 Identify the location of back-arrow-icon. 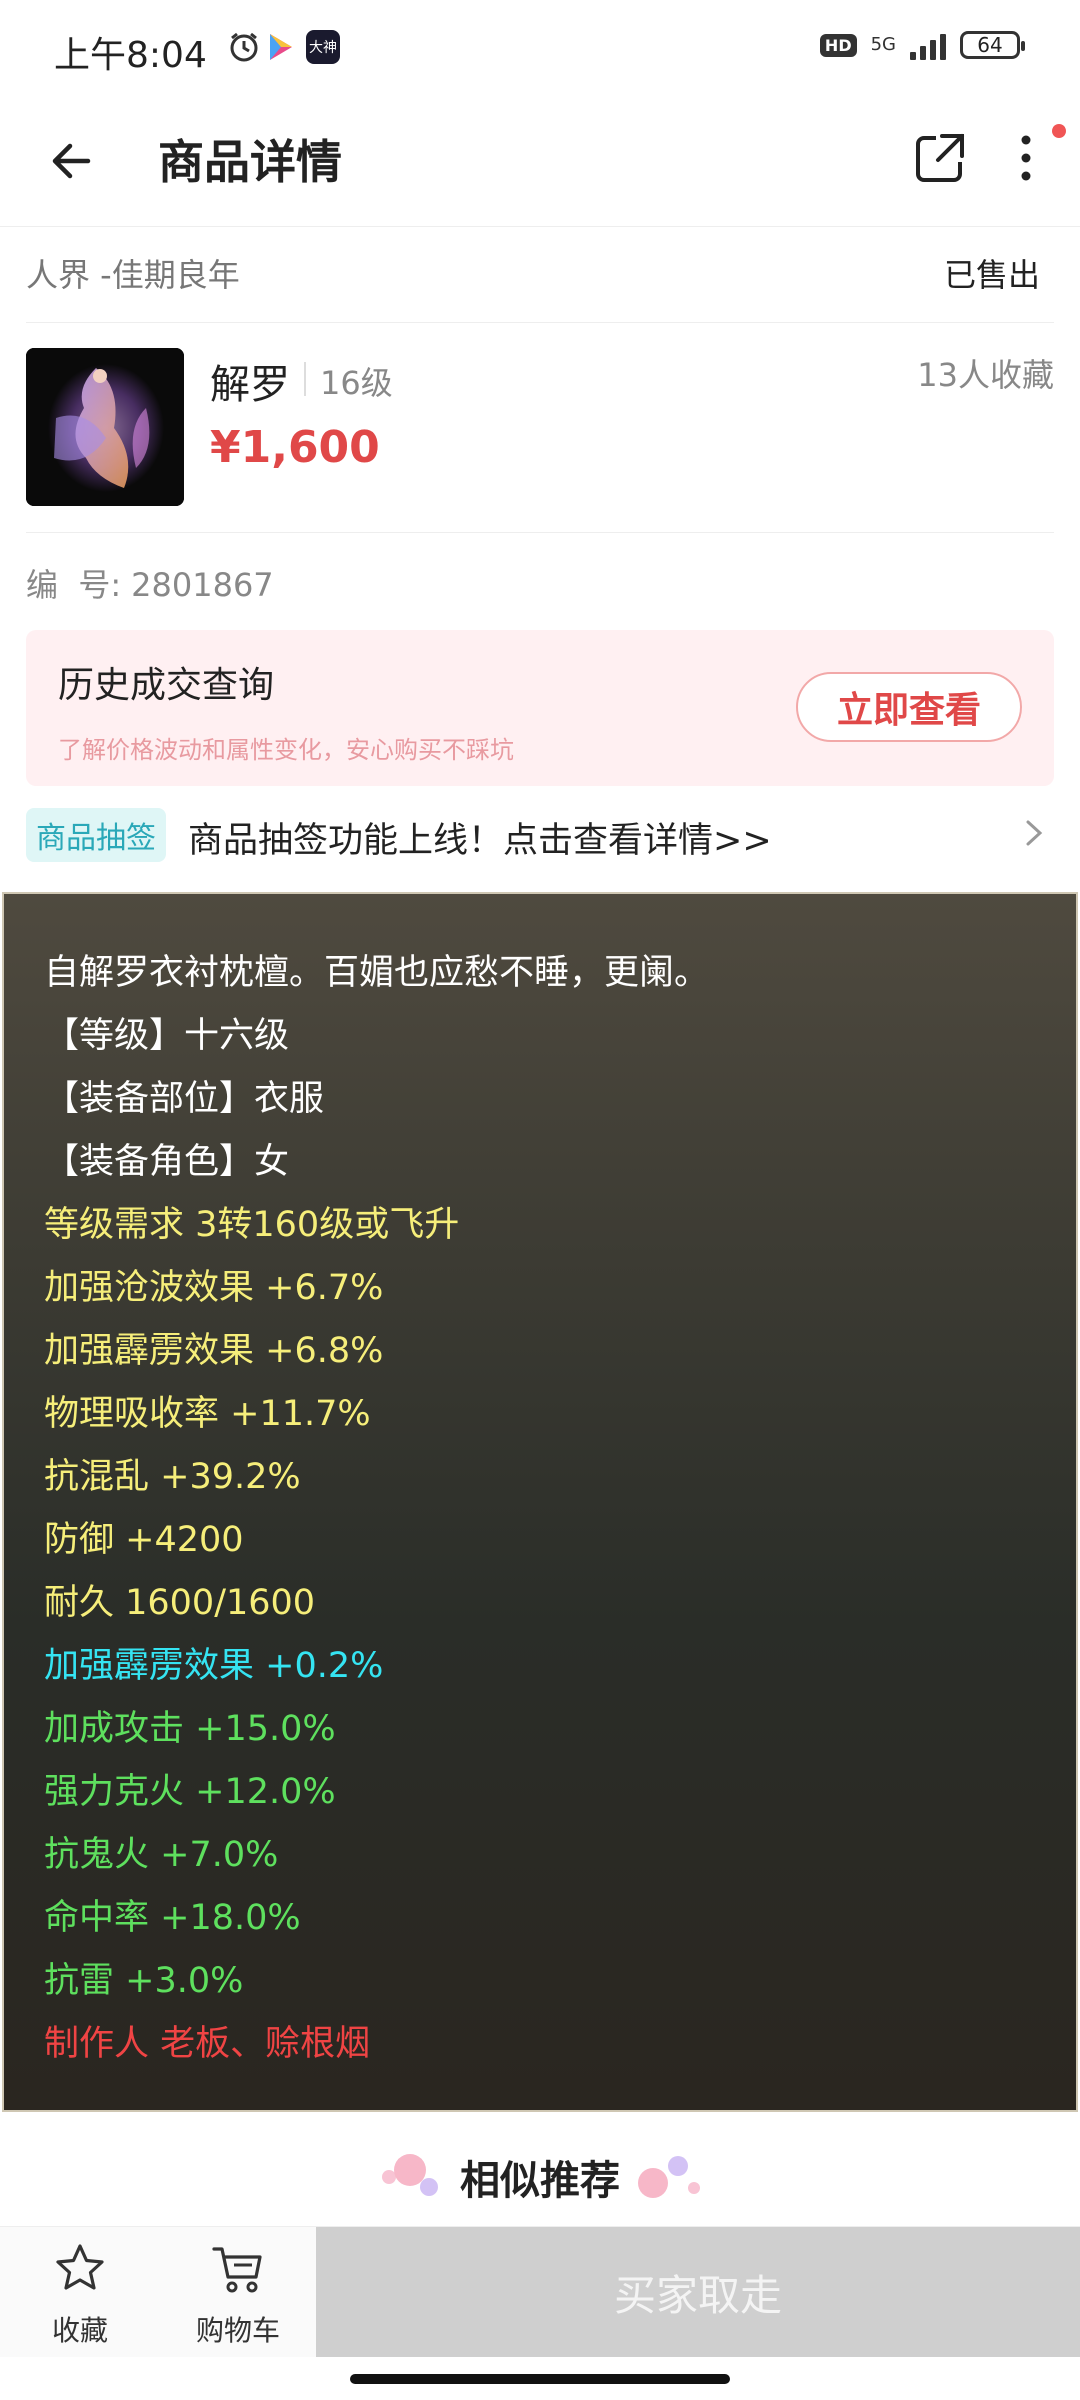
(75, 161).